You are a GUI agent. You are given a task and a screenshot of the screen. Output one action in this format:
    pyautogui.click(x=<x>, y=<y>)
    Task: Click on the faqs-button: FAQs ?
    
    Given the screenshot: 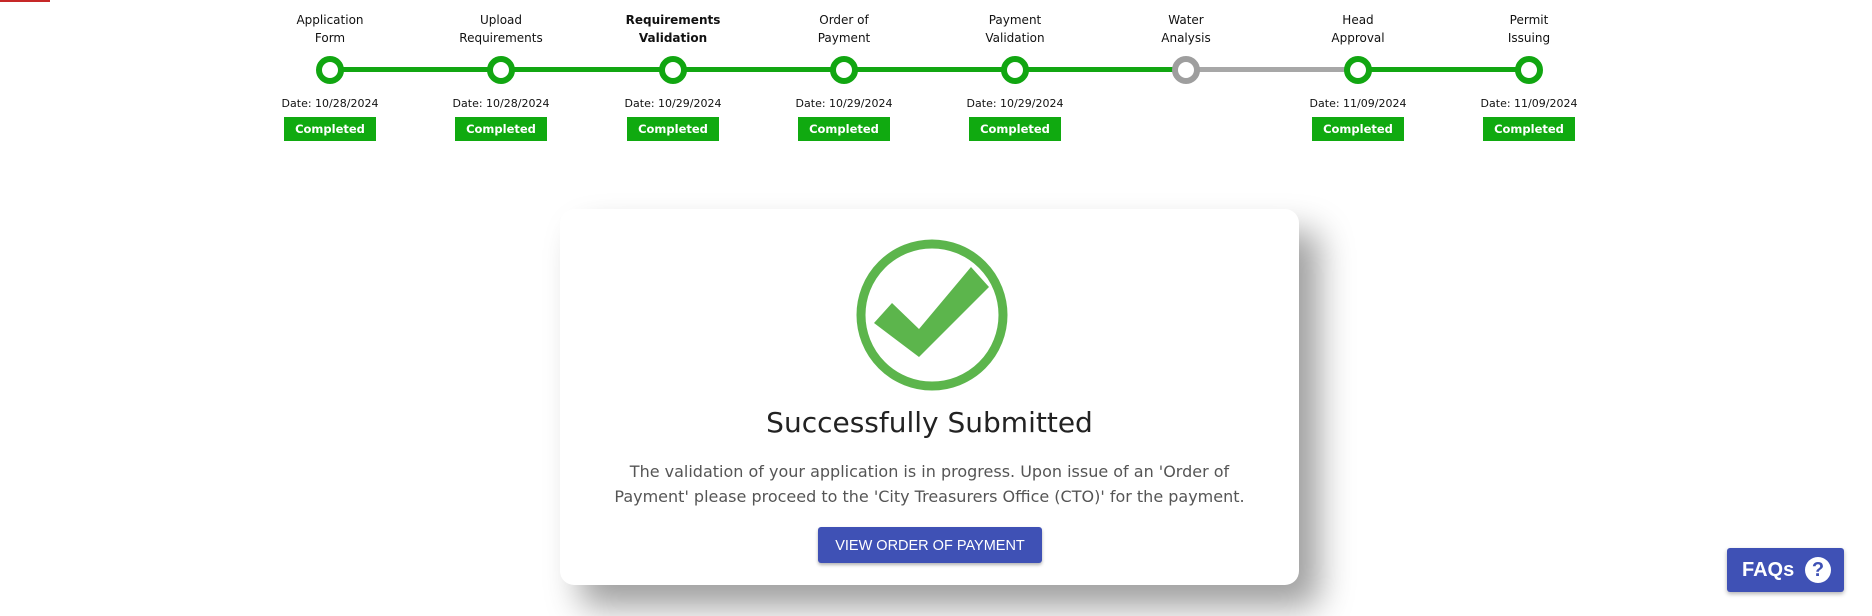 What is the action you would take?
    pyautogui.click(x=1785, y=570)
    